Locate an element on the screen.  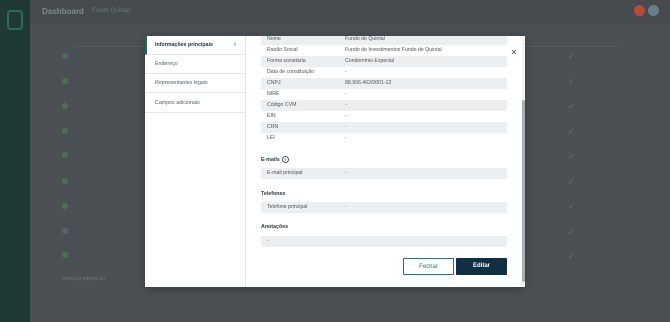
info-value: Fundo de Investimentos Fundo de Quintal is located at coordinates (393, 50).